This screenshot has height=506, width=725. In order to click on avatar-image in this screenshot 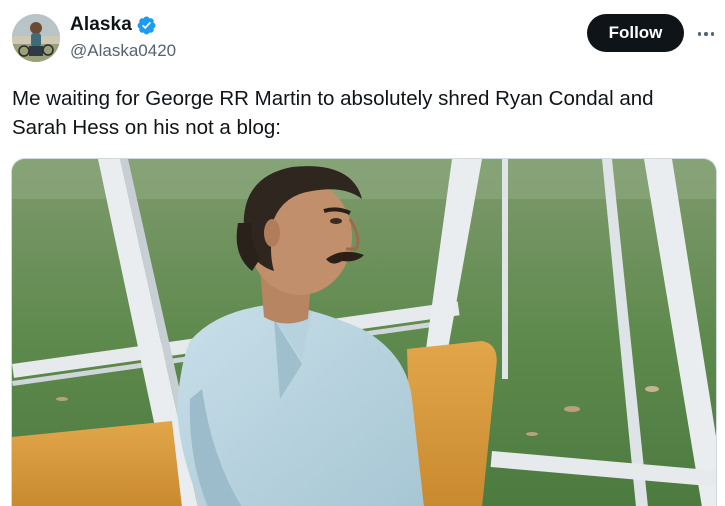, I will do `click(36, 38)`.